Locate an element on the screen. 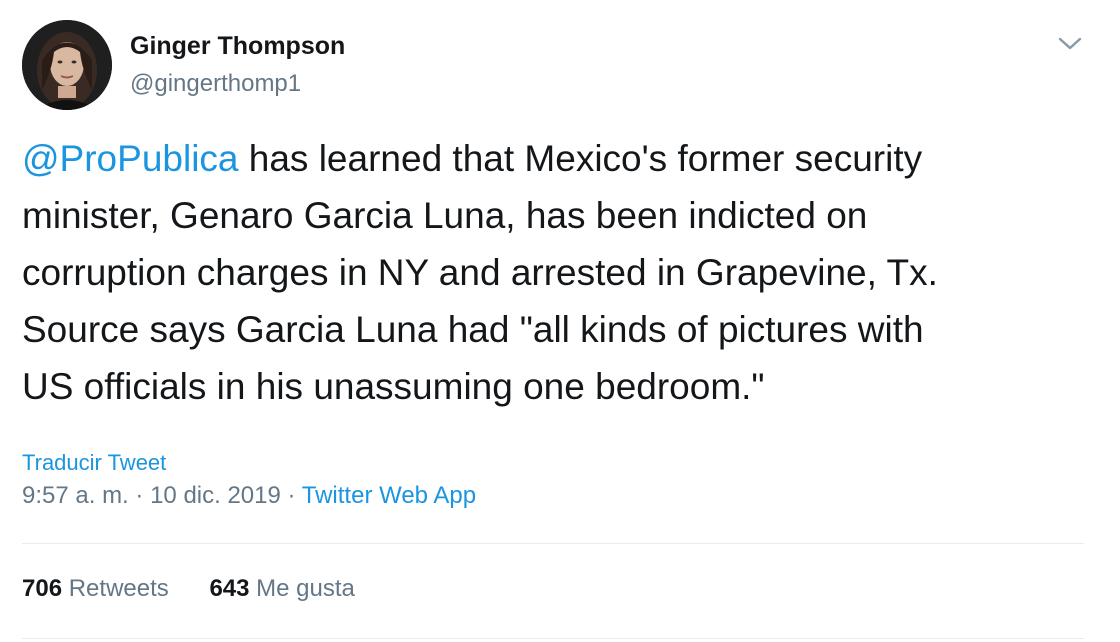  likes-count: 643 is located at coordinates (229, 588).